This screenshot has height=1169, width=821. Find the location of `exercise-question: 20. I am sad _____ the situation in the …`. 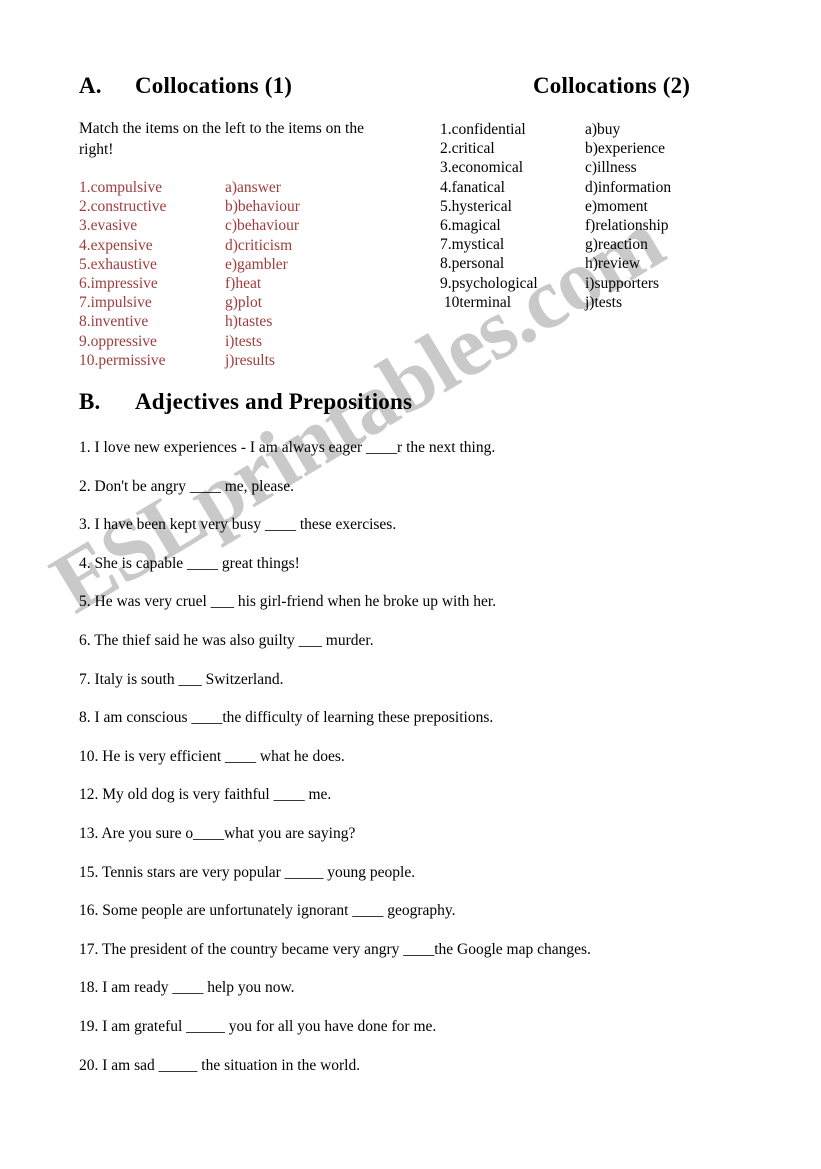

exercise-question: 20. I am sad _____ the situation in the … is located at coordinates (220, 1065).